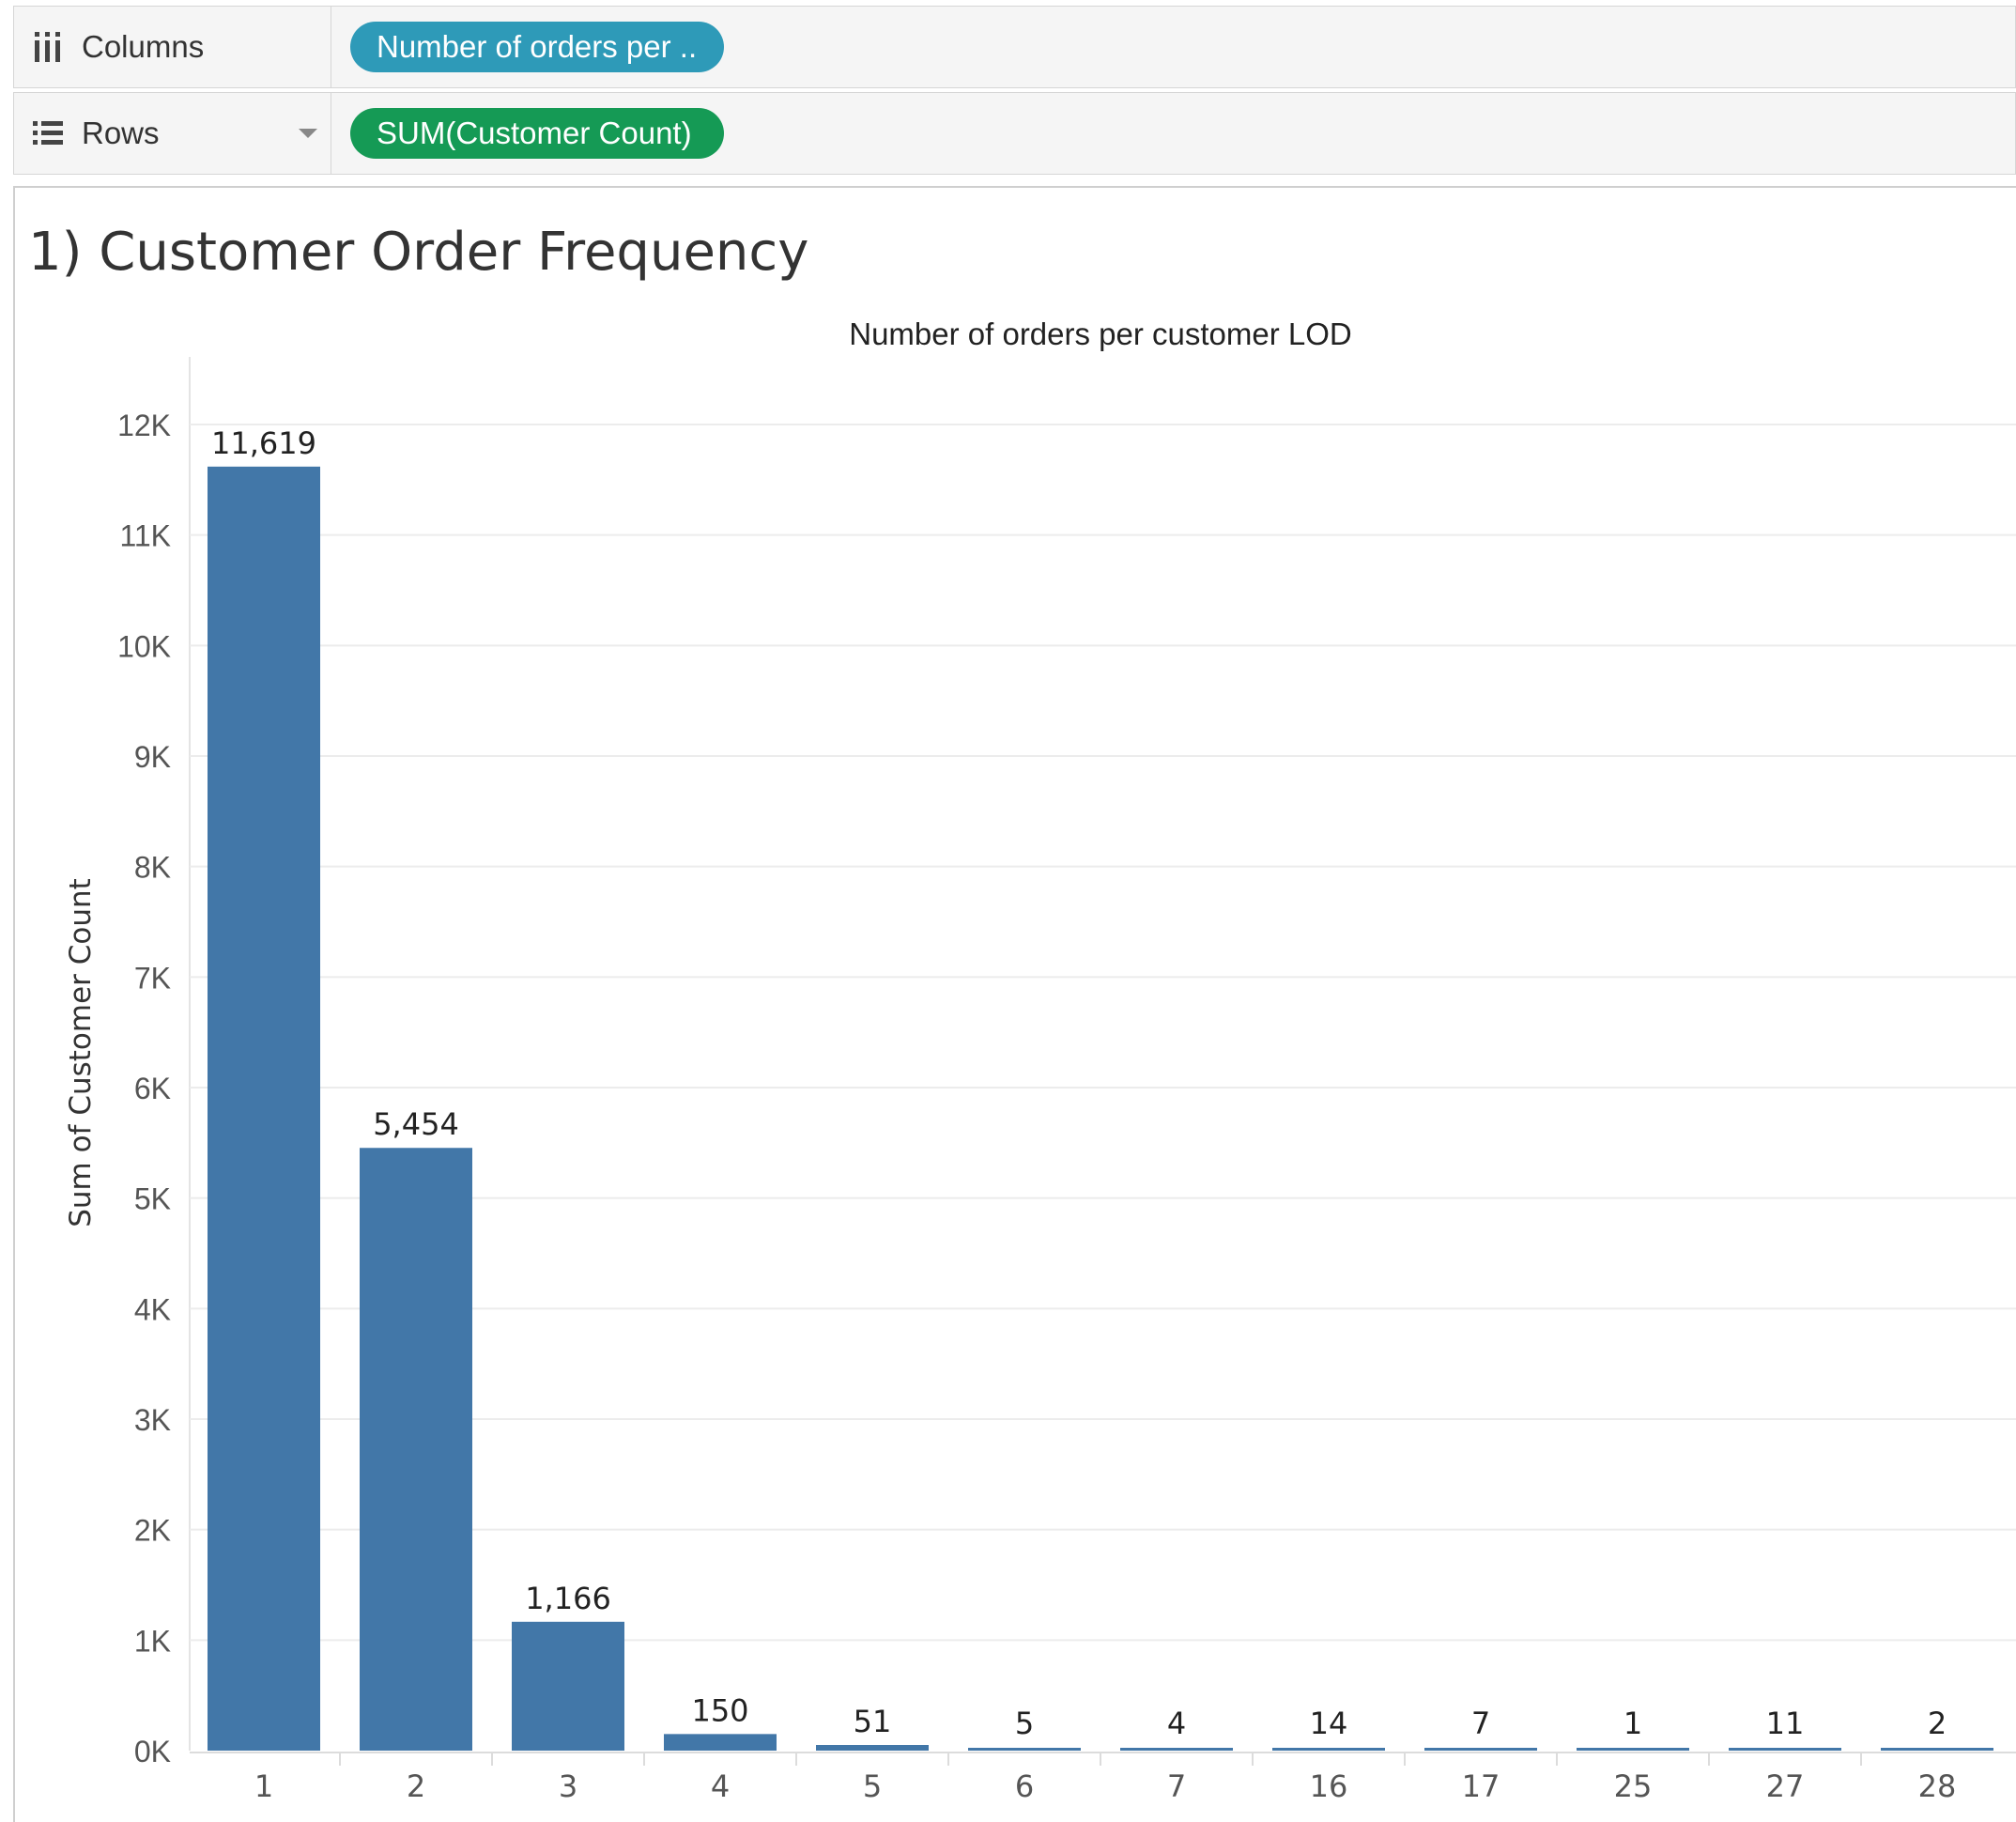  I want to click on data-label: 150, so click(719, 1710).